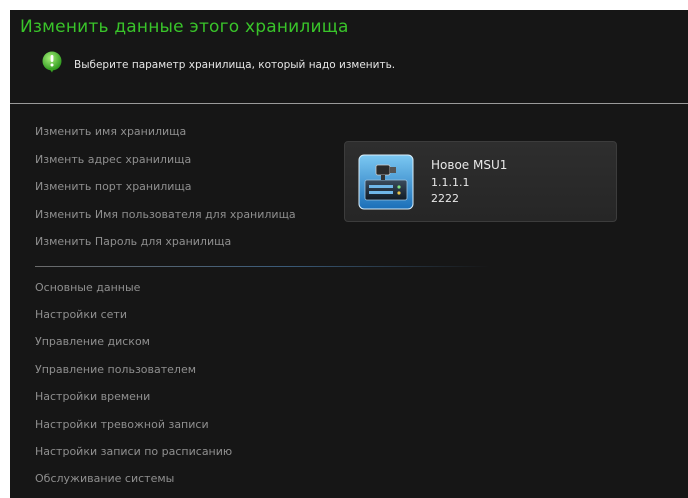 This screenshot has height=498, width=688. Describe the element at coordinates (469, 165) in the screenshot. I see `device-name: Новое MSU1` at that location.